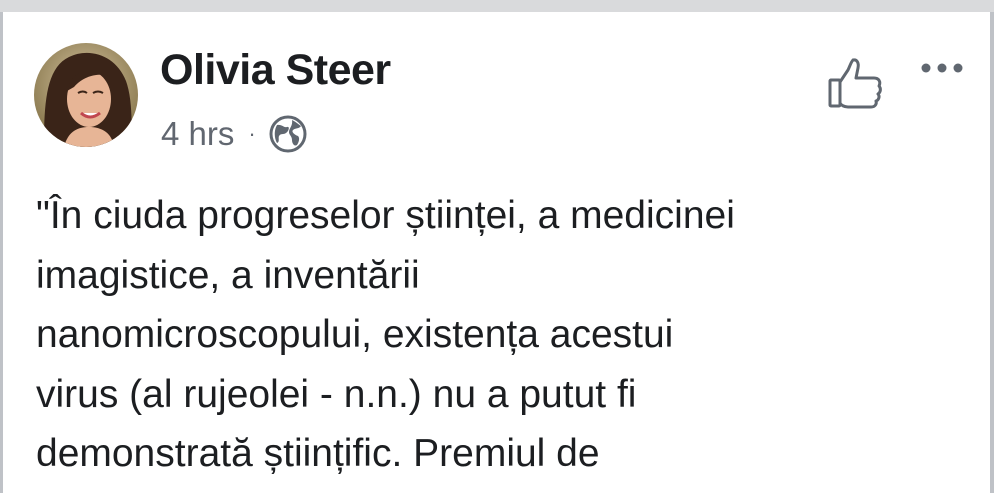  Describe the element at coordinates (275, 70) in the screenshot. I see `author-name: Olivia Steer` at that location.